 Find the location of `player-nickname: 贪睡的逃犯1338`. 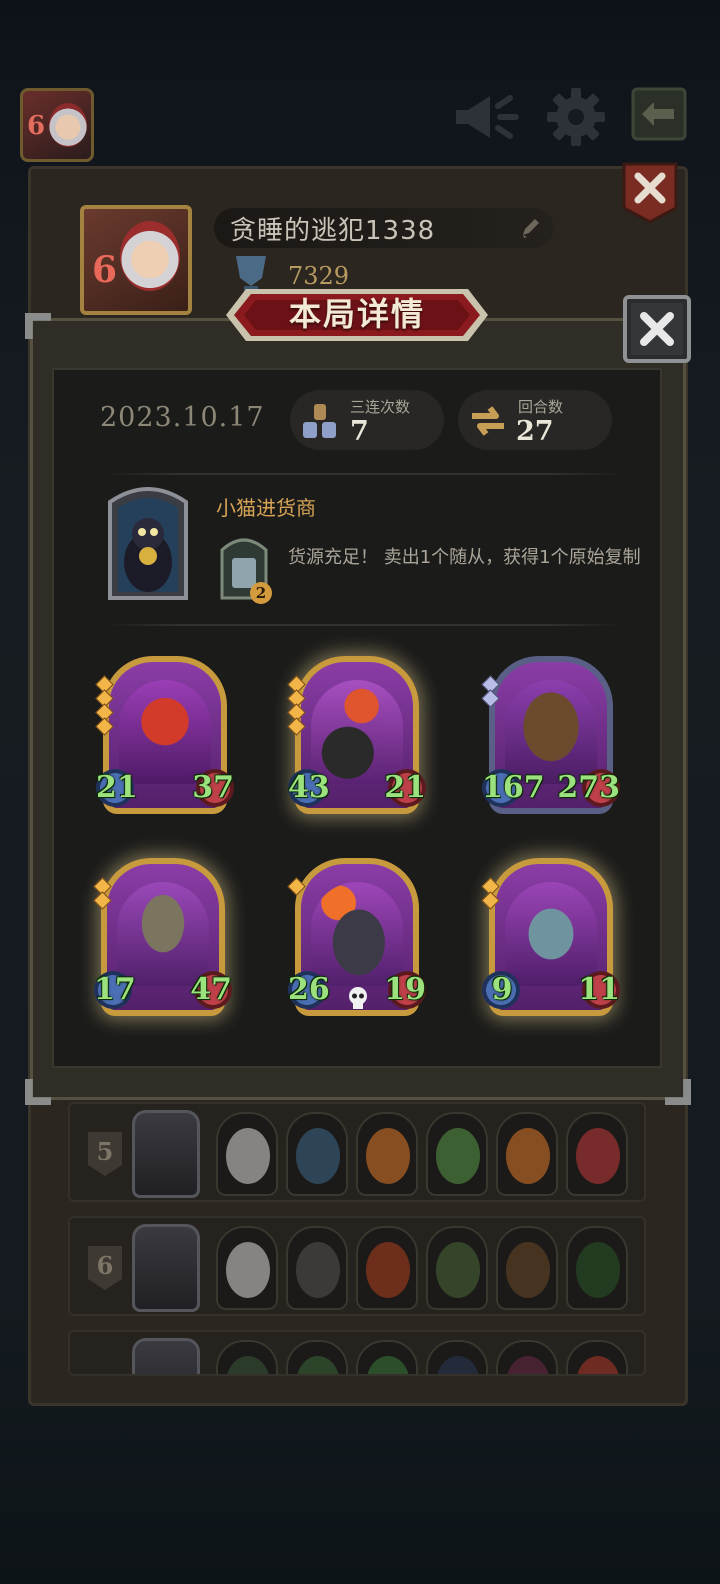

player-nickname: 贪睡的逃犯1338 is located at coordinates (333, 231).